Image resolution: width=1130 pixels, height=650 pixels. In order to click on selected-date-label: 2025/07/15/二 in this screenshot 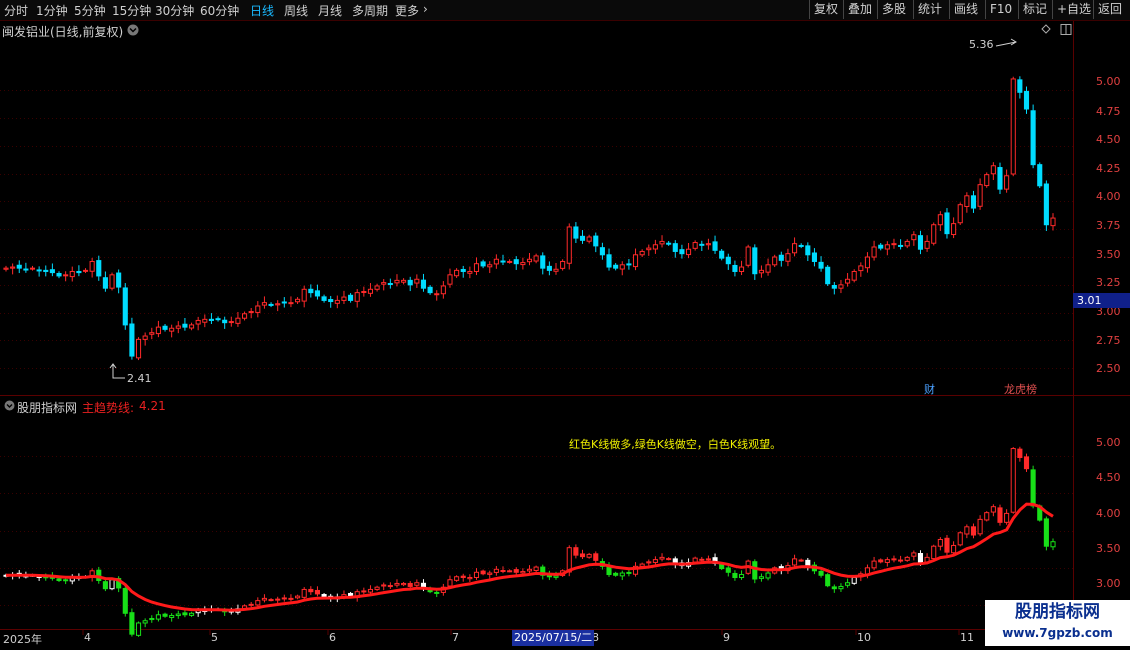, I will do `click(553, 638)`.